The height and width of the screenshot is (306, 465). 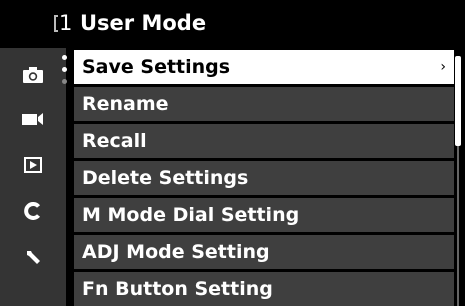 What do you see at coordinates (264, 104) in the screenshot?
I see `menu-item-rename: Rename` at bounding box center [264, 104].